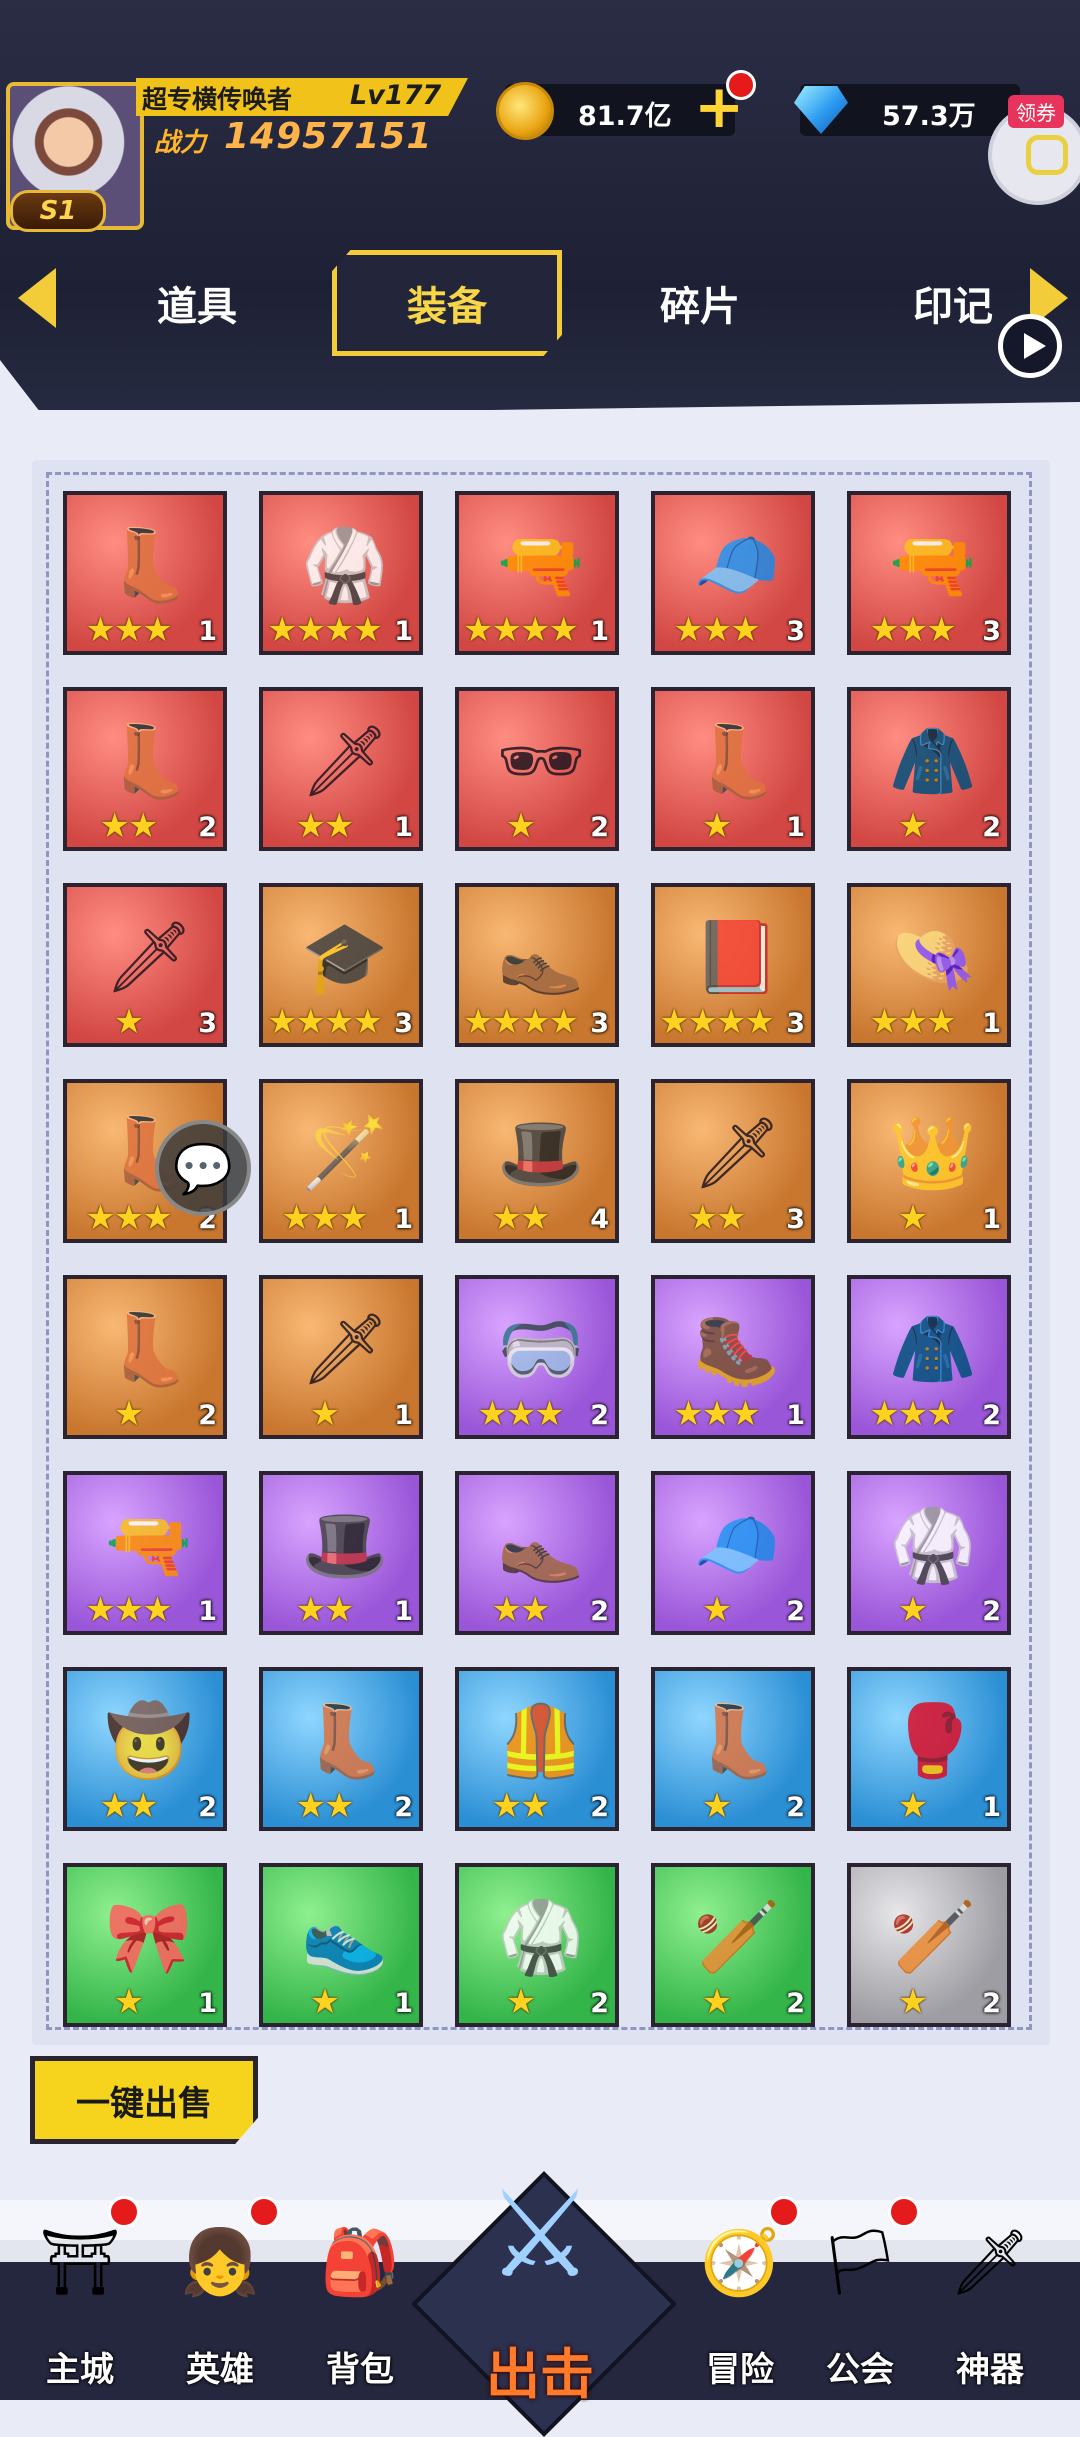  Describe the element at coordinates (345, 1348) in the screenshot. I see `rapier-icon: 🗡` at that location.